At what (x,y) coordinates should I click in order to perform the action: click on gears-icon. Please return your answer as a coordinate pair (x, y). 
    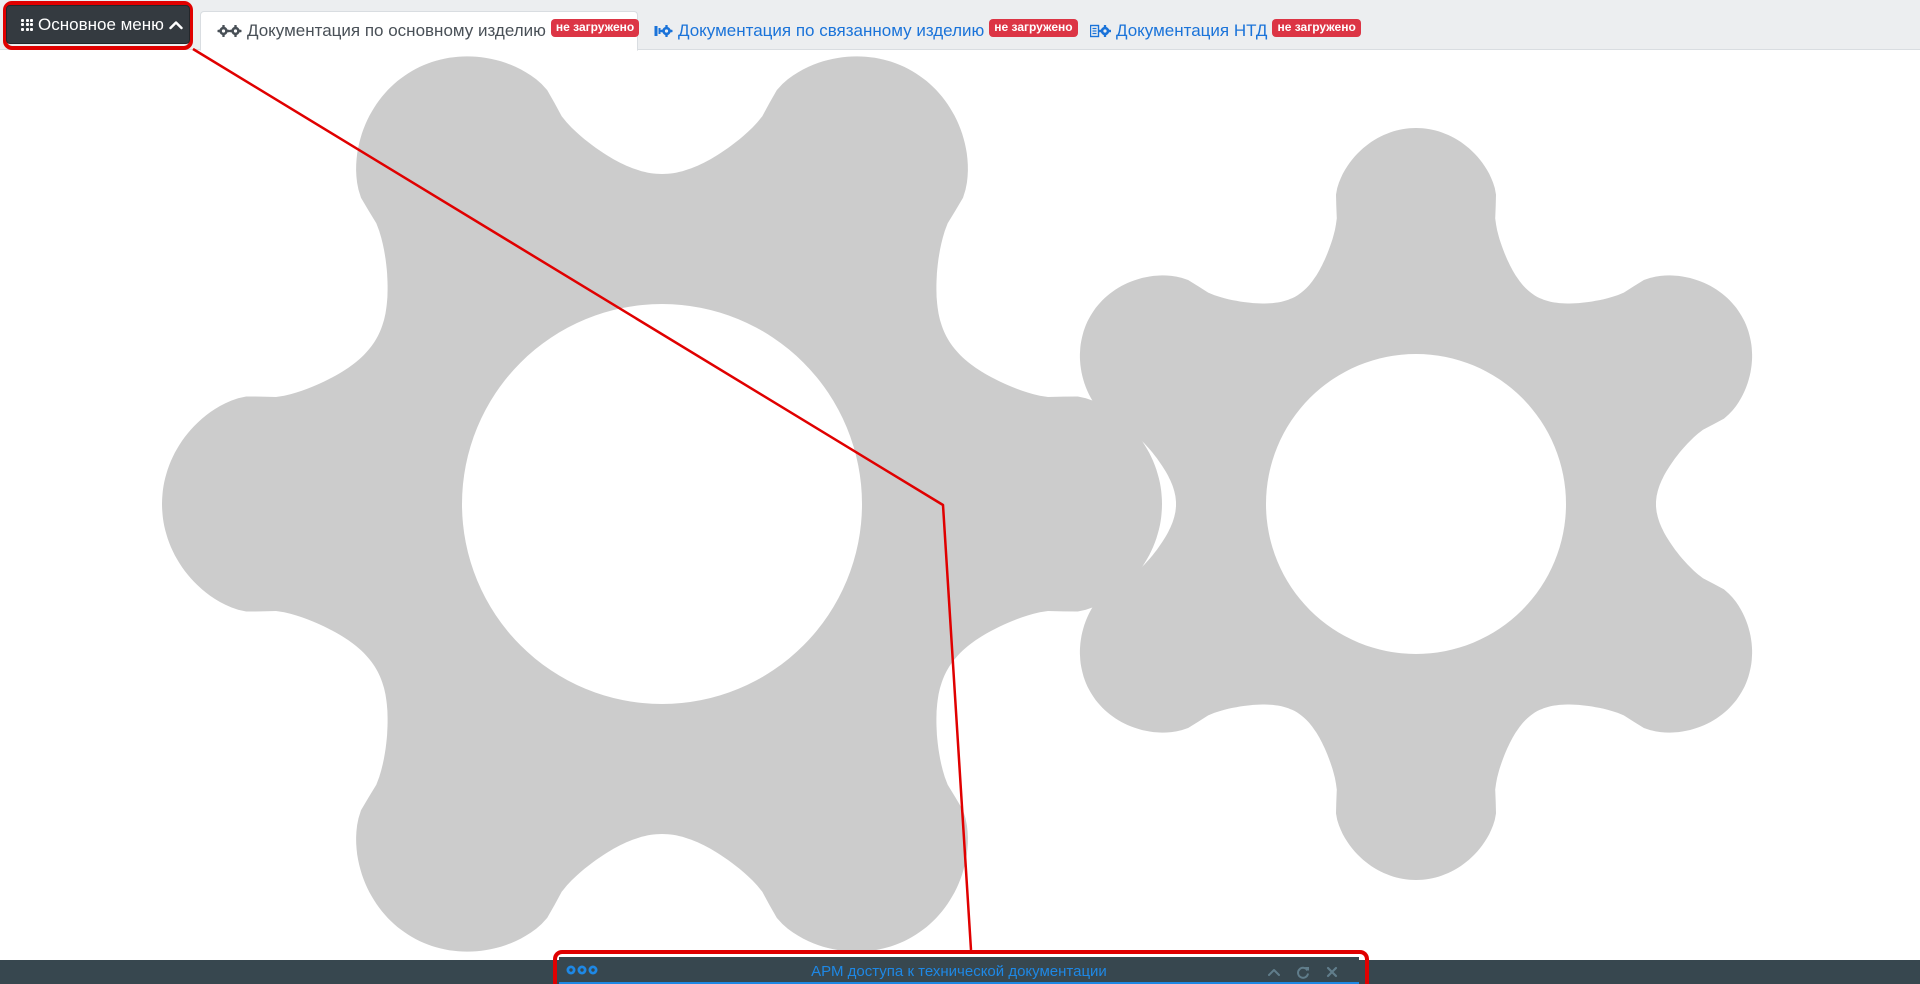
    Looking at the image, I should click on (230, 31).